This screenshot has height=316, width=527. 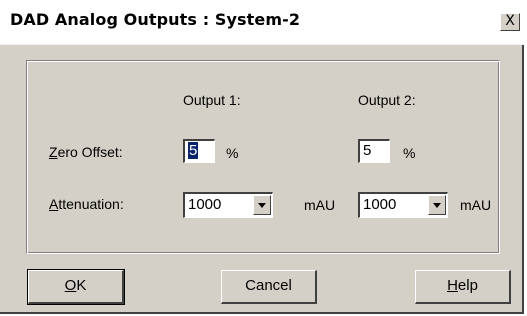 What do you see at coordinates (380, 204) in the screenshot?
I see `output2-attenuation-value: 1000` at bounding box center [380, 204].